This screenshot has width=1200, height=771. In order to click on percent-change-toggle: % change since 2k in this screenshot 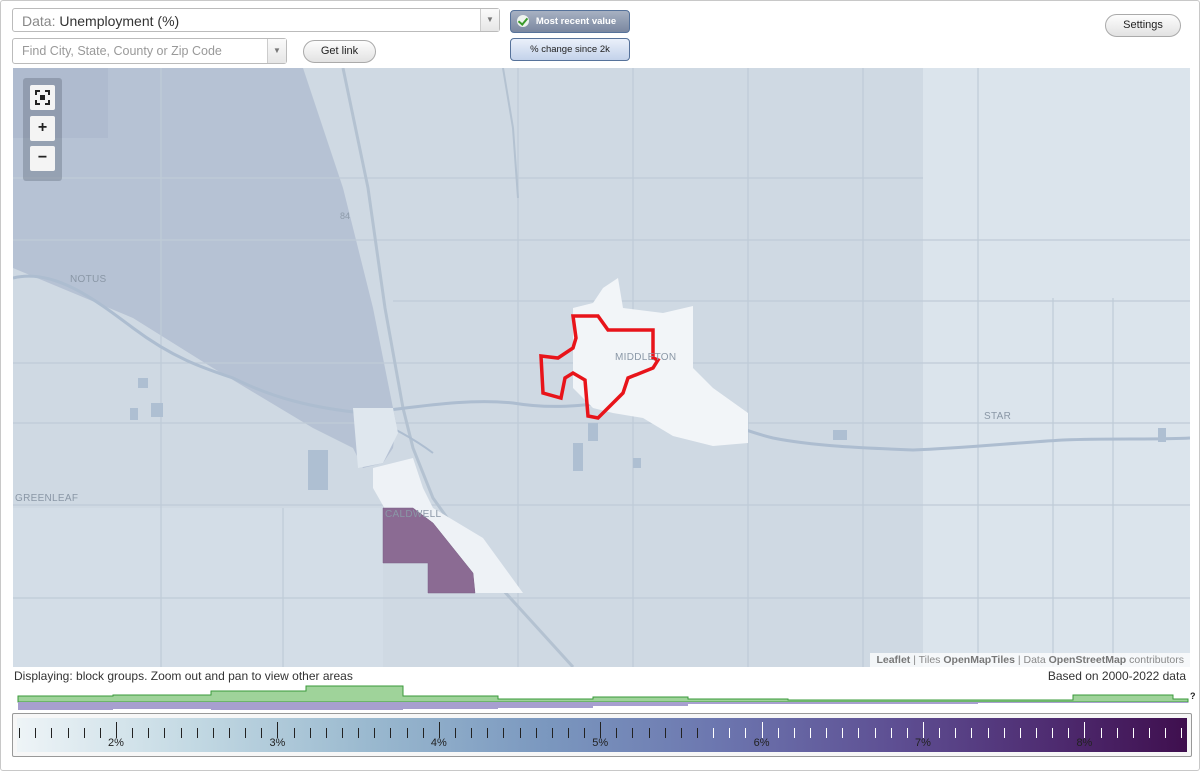, I will do `click(570, 49)`.